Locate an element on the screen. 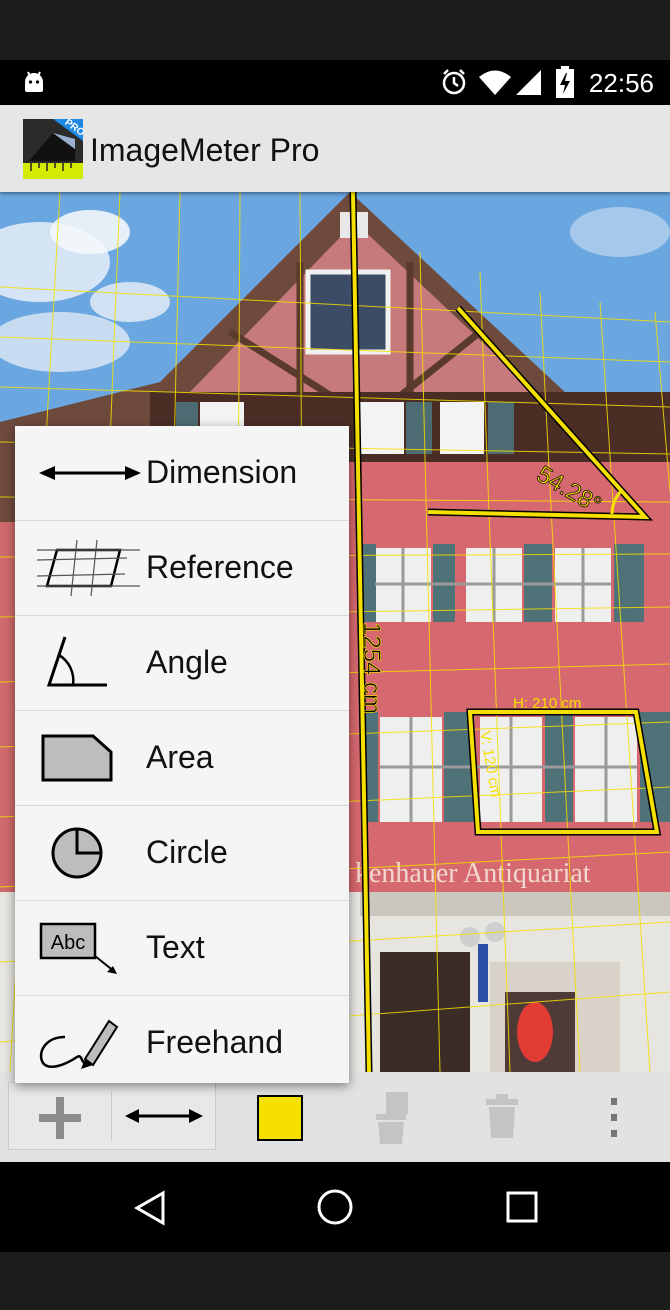 Image resolution: width=670 pixels, height=1310 pixels. pencil-icon is located at coordinates (79, 1044).